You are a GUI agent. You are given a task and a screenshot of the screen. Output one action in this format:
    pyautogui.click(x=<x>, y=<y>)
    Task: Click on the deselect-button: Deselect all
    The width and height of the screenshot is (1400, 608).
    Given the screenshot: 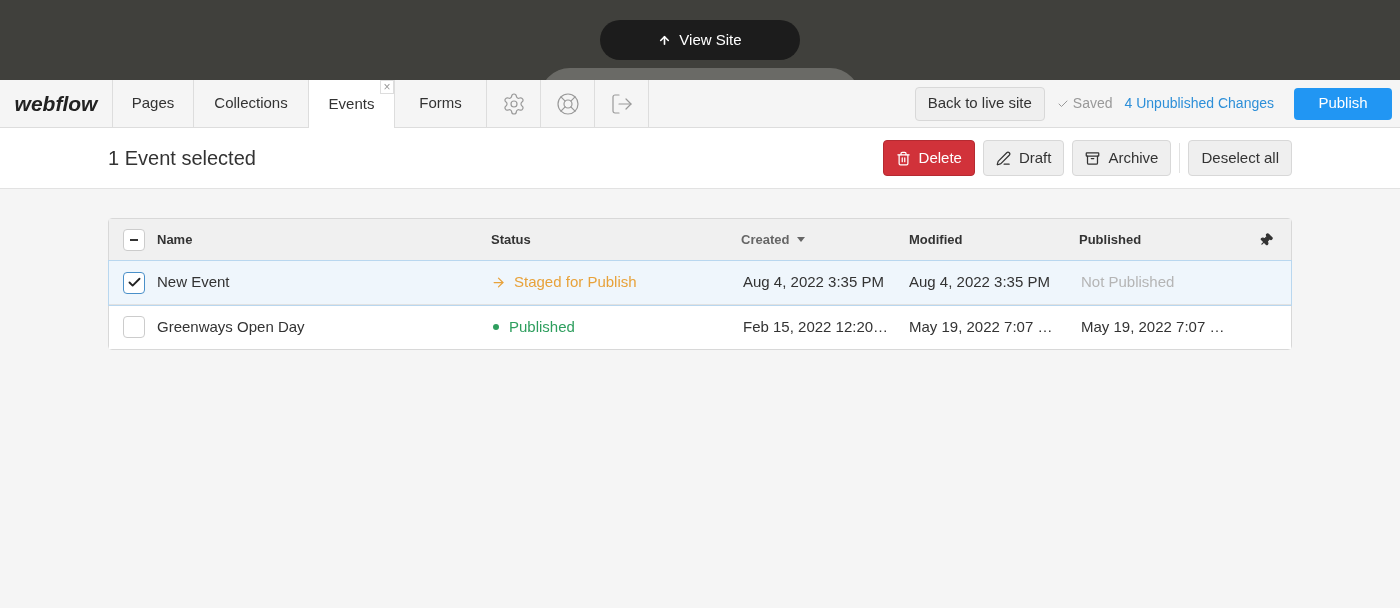 What is the action you would take?
    pyautogui.click(x=1240, y=158)
    